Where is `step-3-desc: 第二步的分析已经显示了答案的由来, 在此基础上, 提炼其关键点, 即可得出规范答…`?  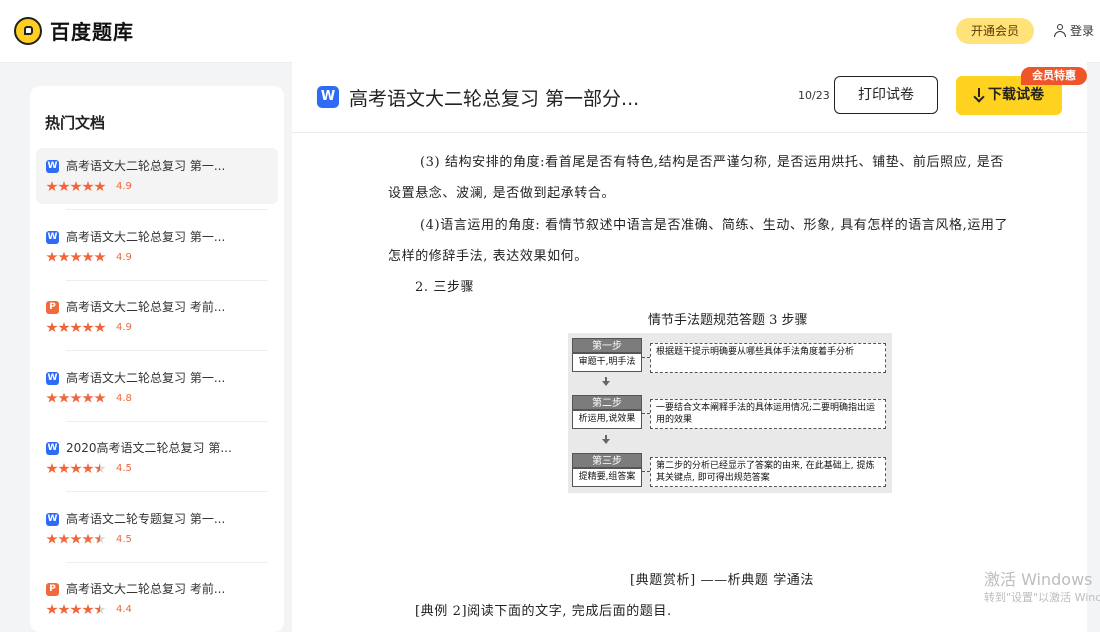
step-3-desc: 第二步的分析已经显示了答案的由来, 在此基础上, 提炼其关键点, 即可得出规范答… is located at coordinates (764, 472).